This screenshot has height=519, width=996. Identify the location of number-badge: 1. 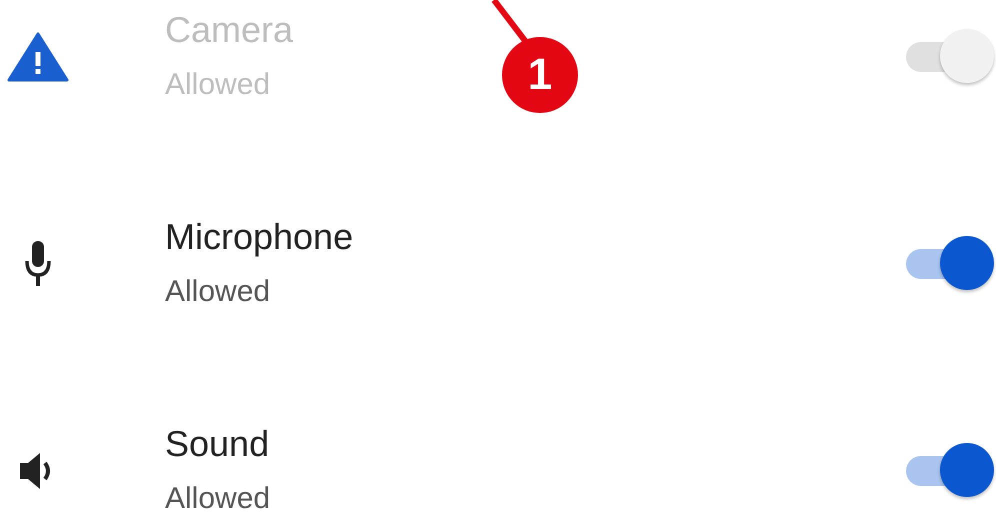
(540, 75).